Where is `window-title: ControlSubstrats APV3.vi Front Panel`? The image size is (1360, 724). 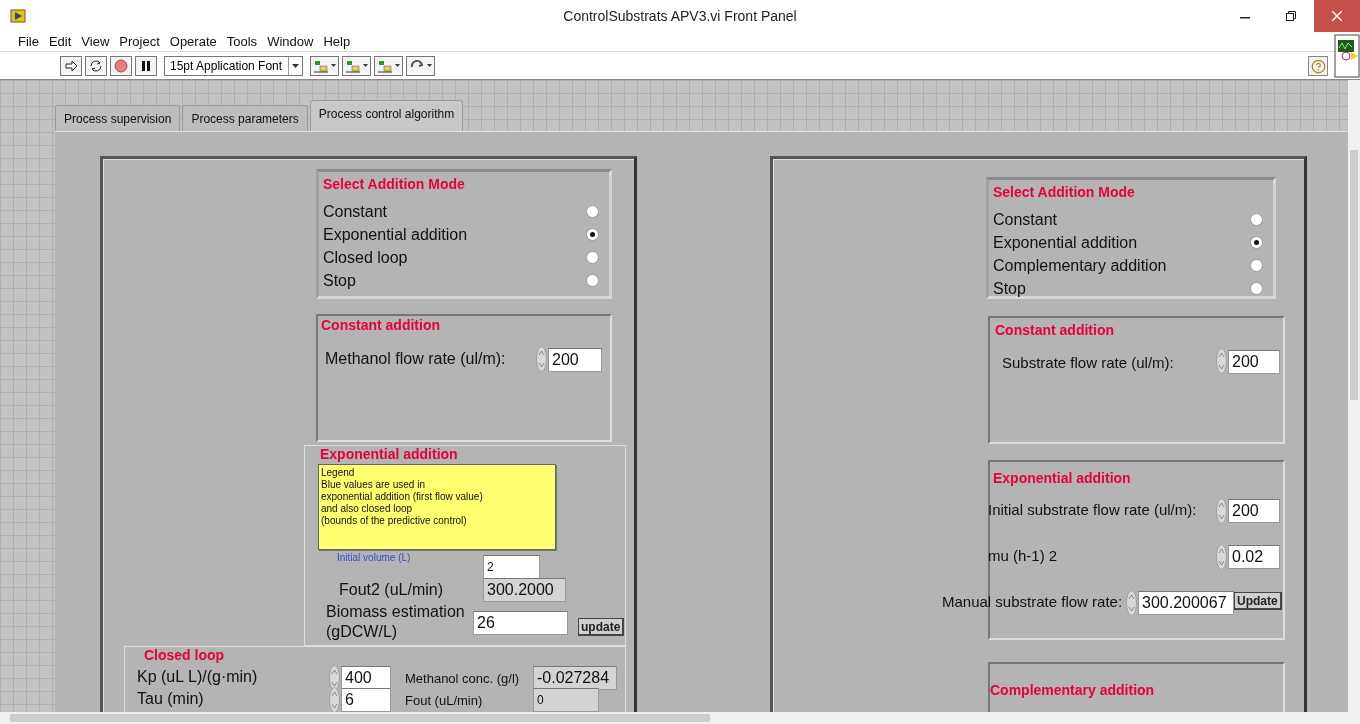 window-title: ControlSubstrats APV3.vi Front Panel is located at coordinates (680, 16).